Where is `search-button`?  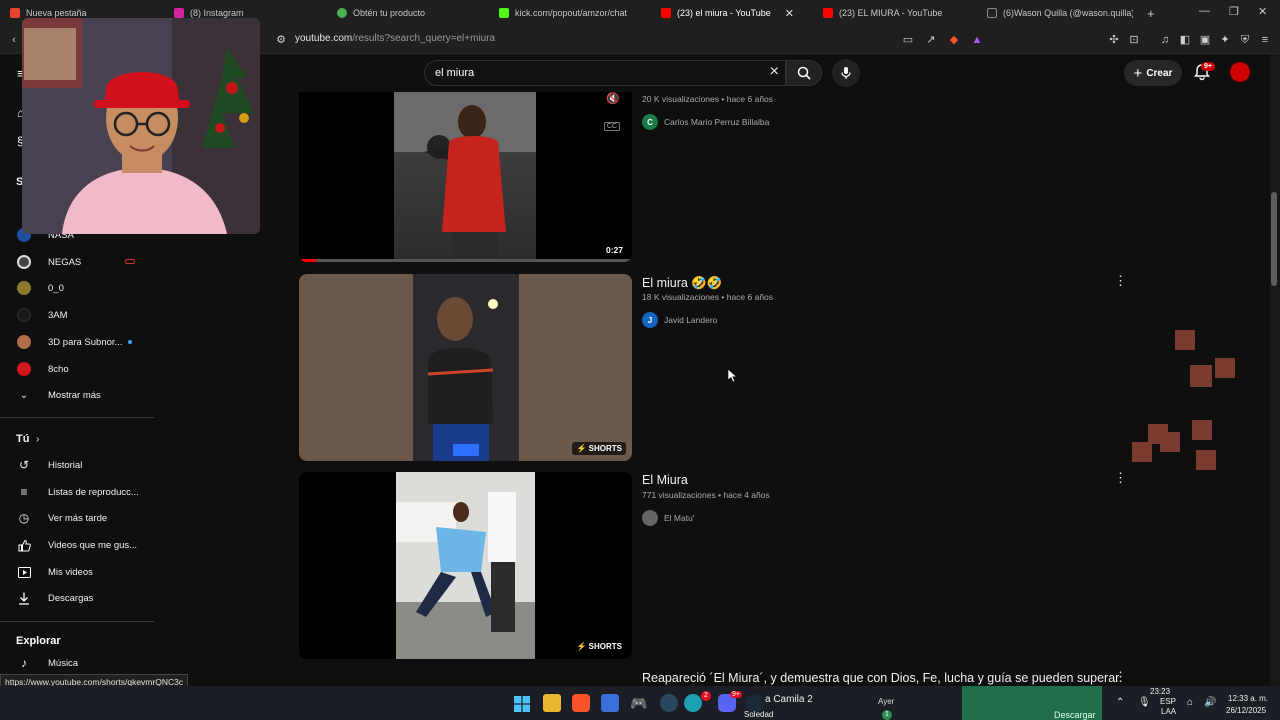
search-button is located at coordinates (804, 73).